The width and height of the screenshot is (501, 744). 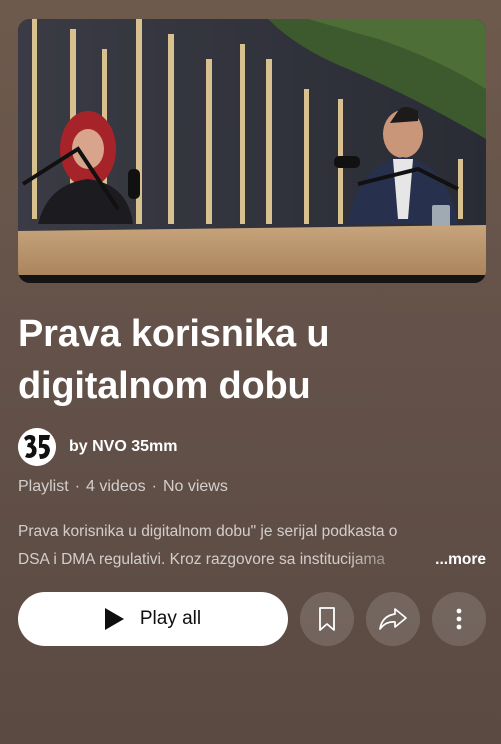 I want to click on save-button, so click(x=327, y=619).